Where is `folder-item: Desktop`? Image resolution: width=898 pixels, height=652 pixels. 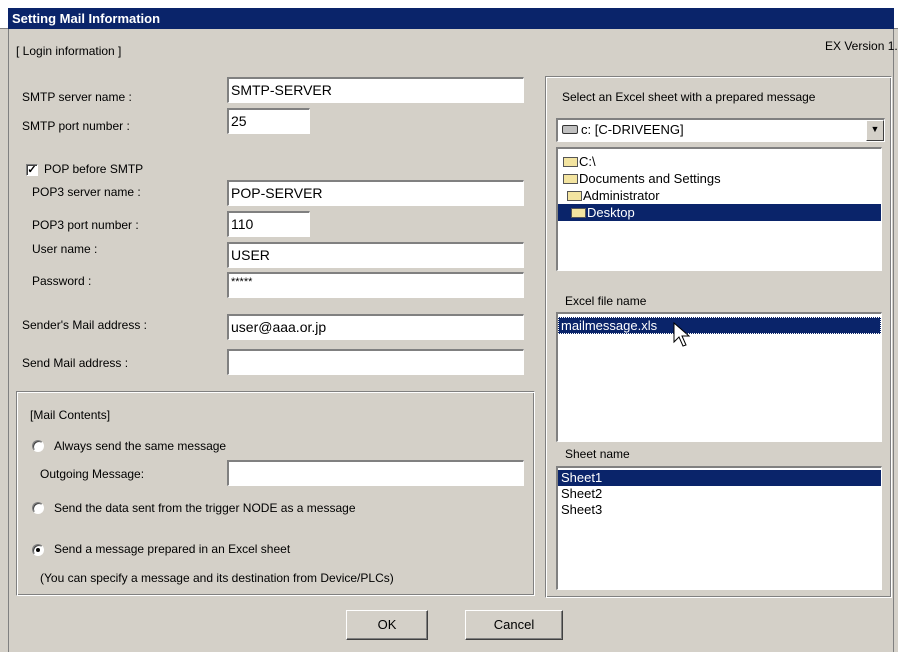
folder-item: Desktop is located at coordinates (719, 212).